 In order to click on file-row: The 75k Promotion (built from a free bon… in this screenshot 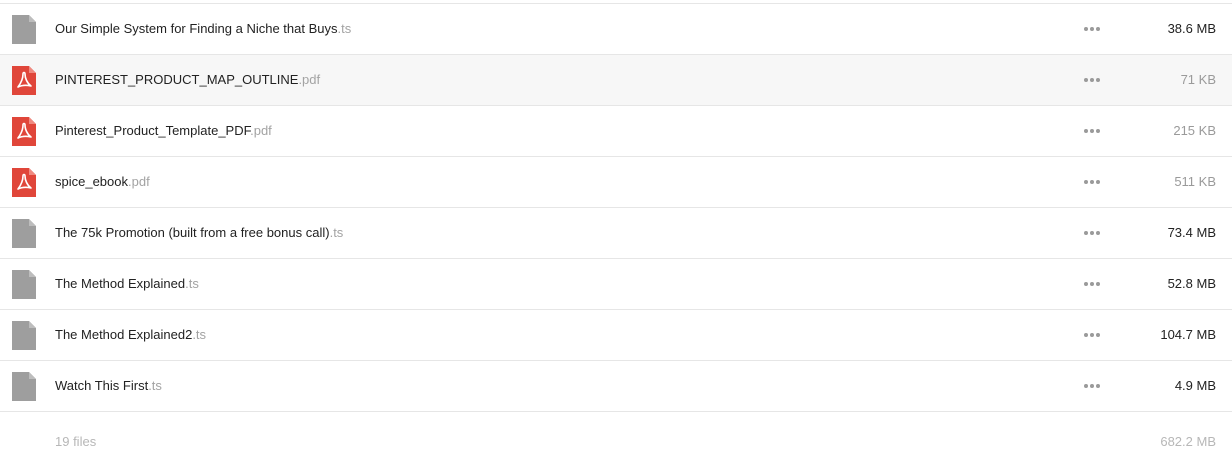, I will do `click(616, 233)`.